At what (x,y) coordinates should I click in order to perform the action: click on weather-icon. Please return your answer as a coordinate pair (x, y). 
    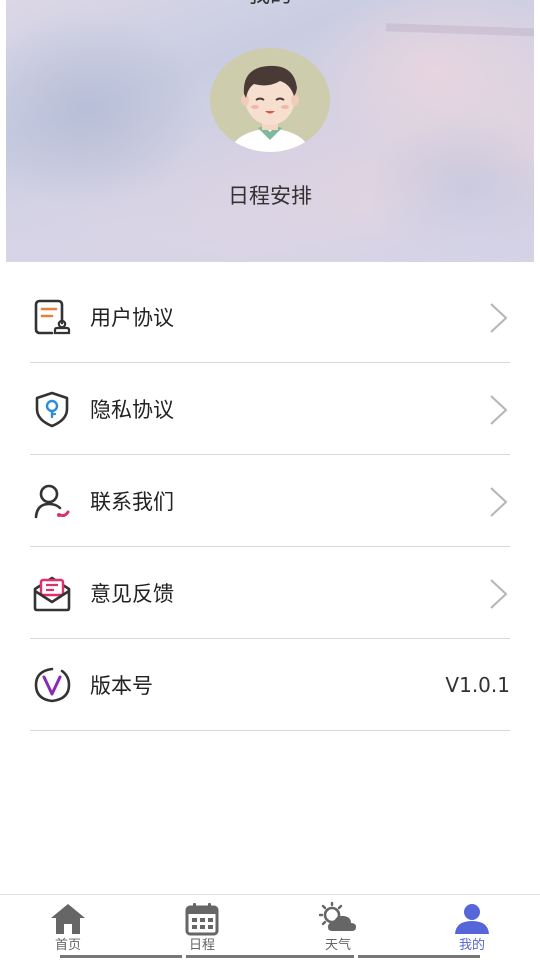
    Looking at the image, I should click on (337, 916).